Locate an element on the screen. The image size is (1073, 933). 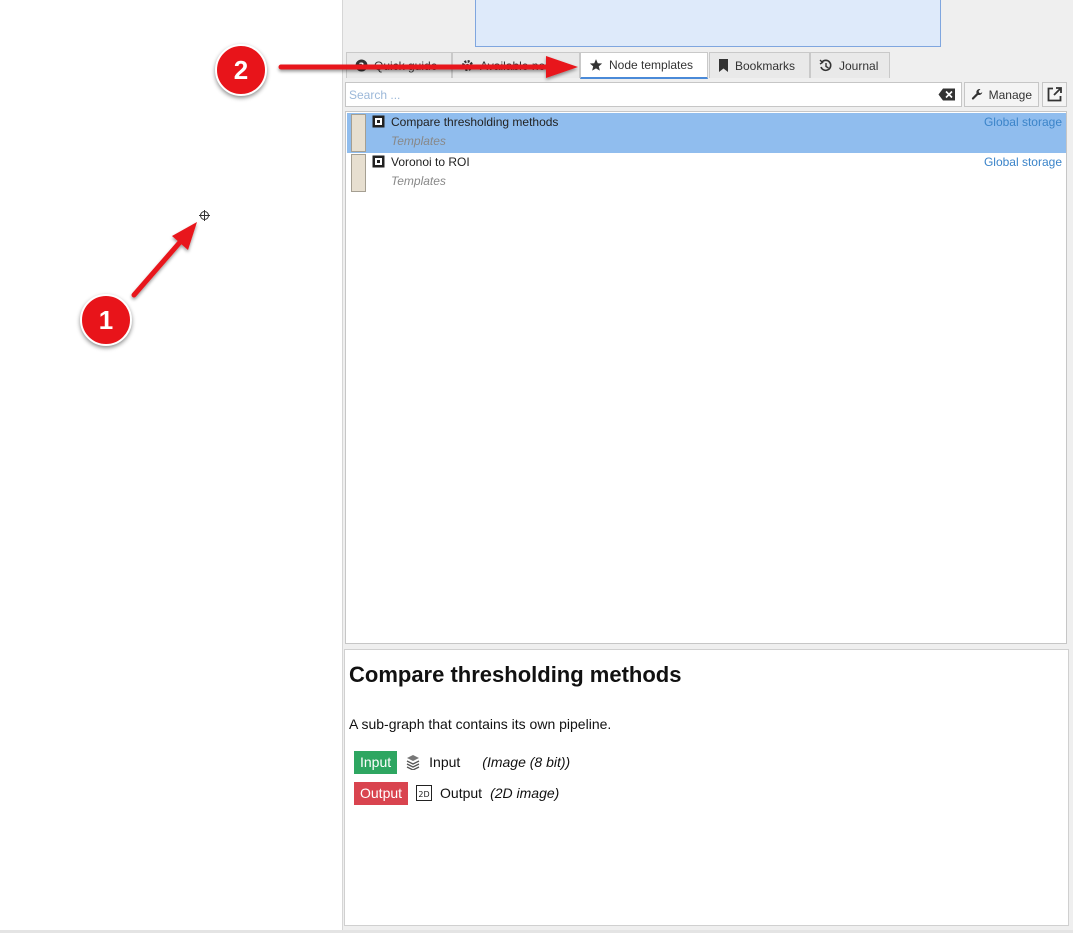
output-slot: Output 2D Output (2D image) is located at coordinates (456, 793).